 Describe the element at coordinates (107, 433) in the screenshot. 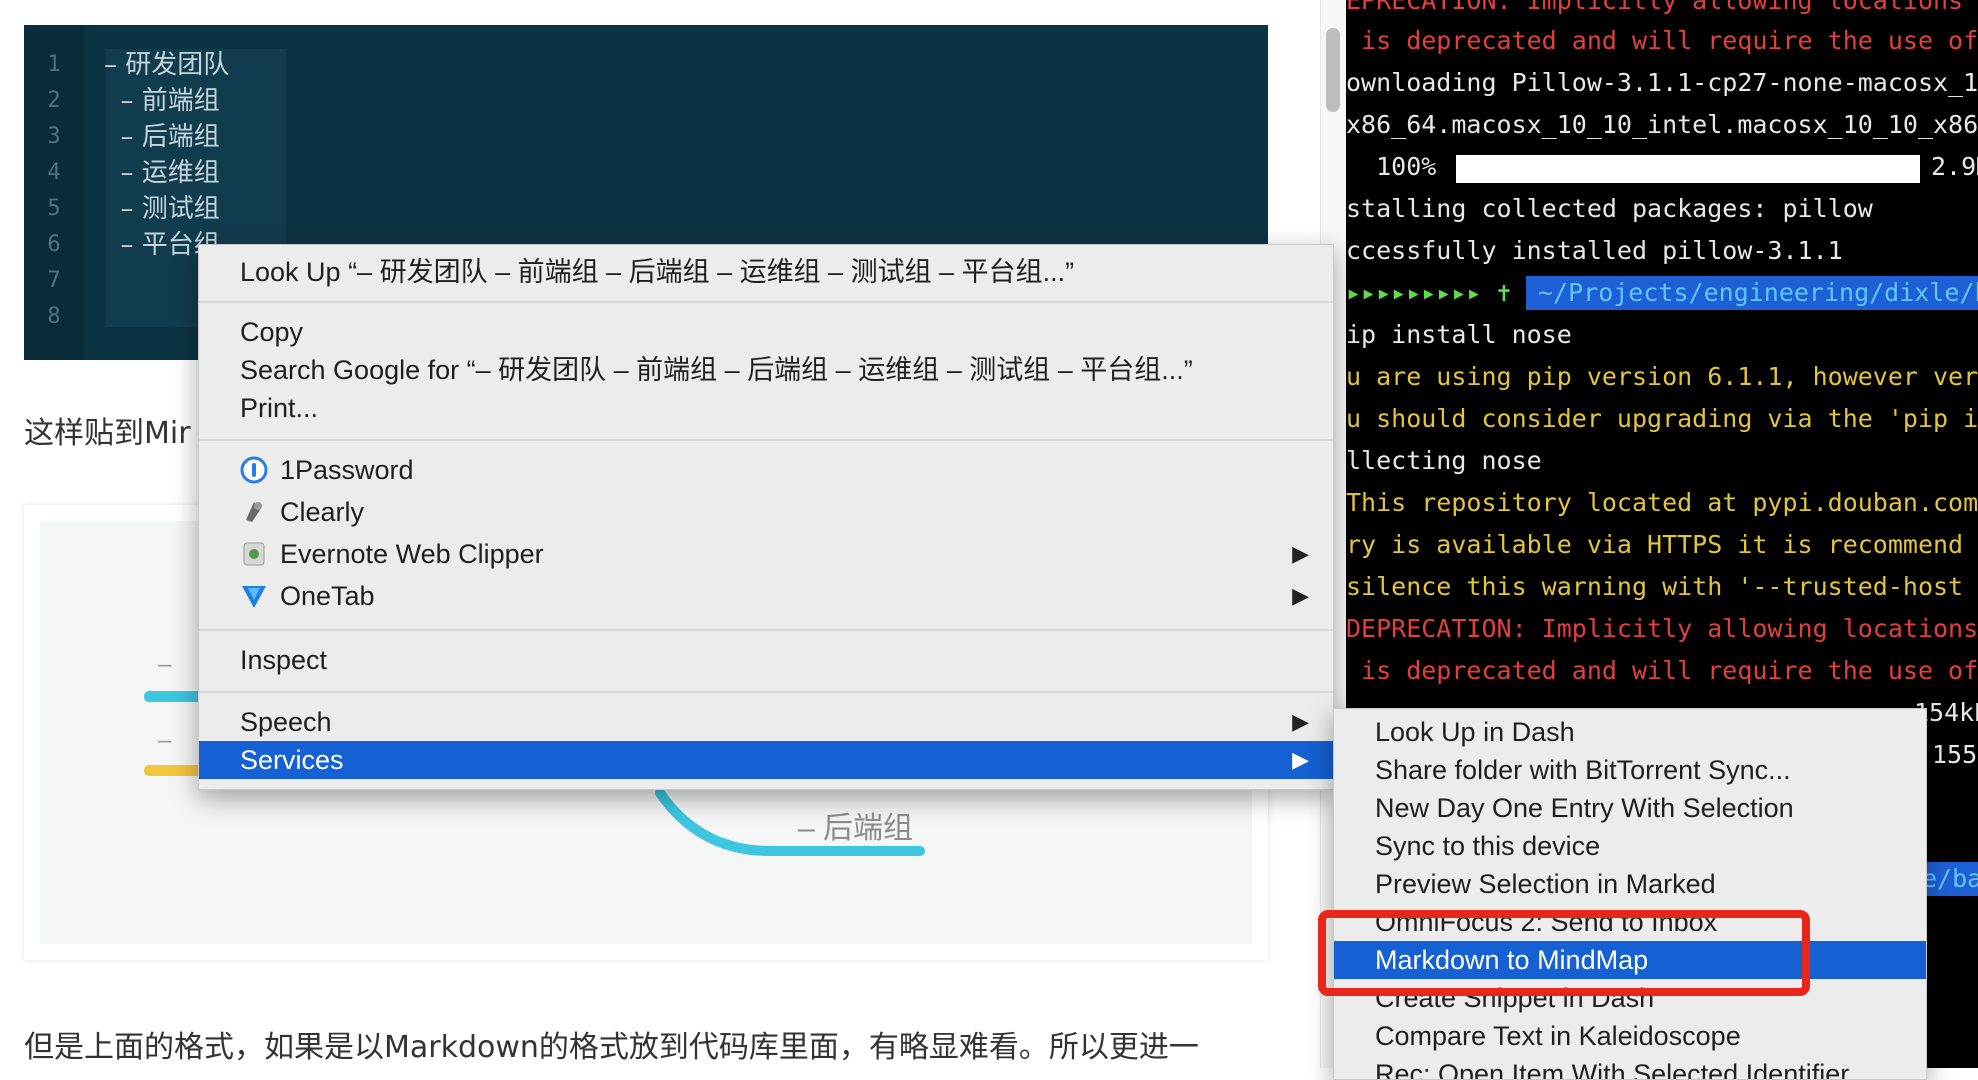

I see `article-paragraph: 这样贴到Mir` at that location.